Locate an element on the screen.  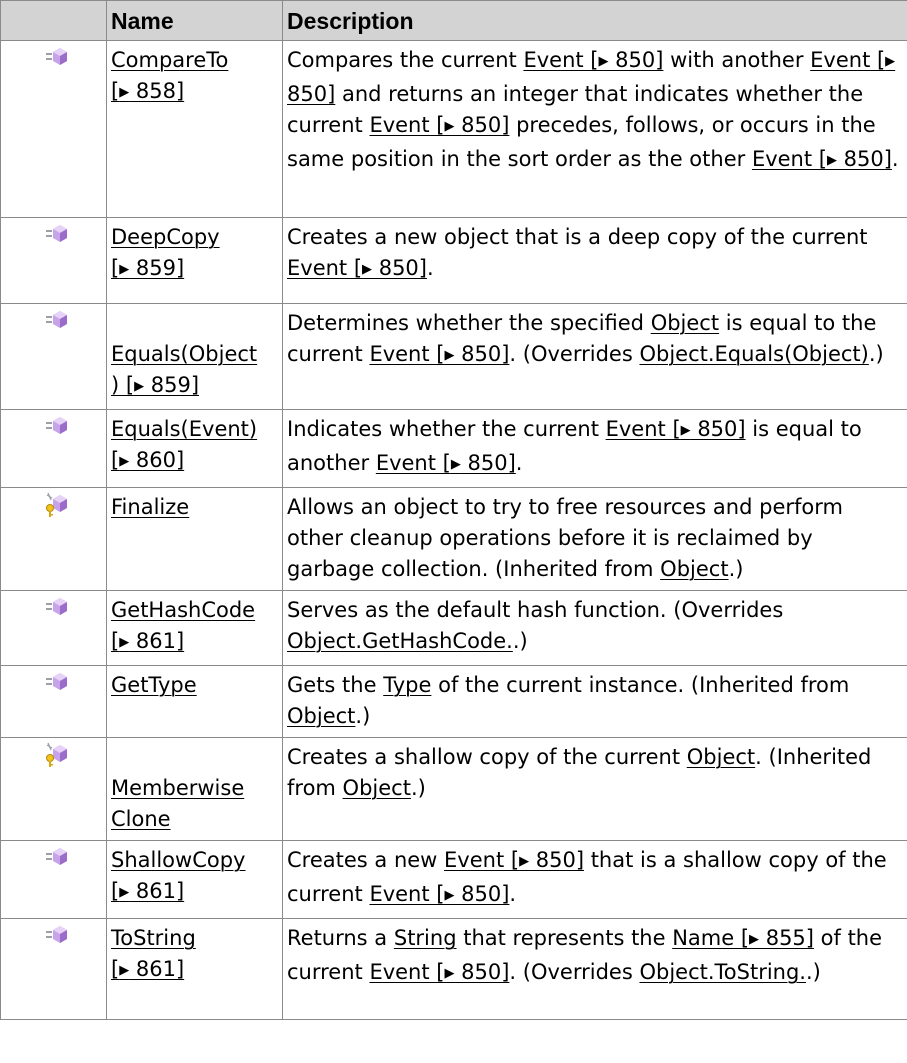
member-link-gettype: GetType is located at coordinates (154, 685).